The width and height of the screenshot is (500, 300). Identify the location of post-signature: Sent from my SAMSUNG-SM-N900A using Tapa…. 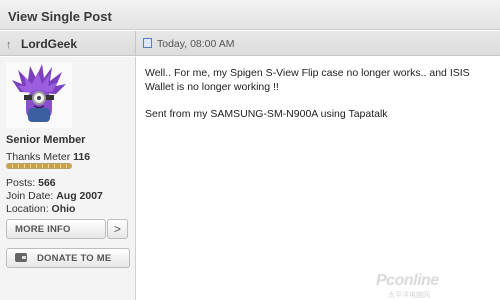
(266, 114).